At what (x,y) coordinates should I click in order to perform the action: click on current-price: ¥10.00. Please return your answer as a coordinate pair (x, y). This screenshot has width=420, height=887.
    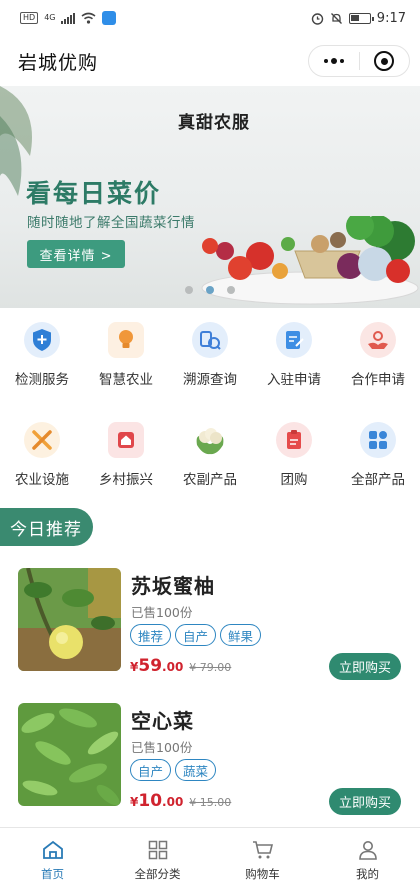
    Looking at the image, I should click on (157, 801).